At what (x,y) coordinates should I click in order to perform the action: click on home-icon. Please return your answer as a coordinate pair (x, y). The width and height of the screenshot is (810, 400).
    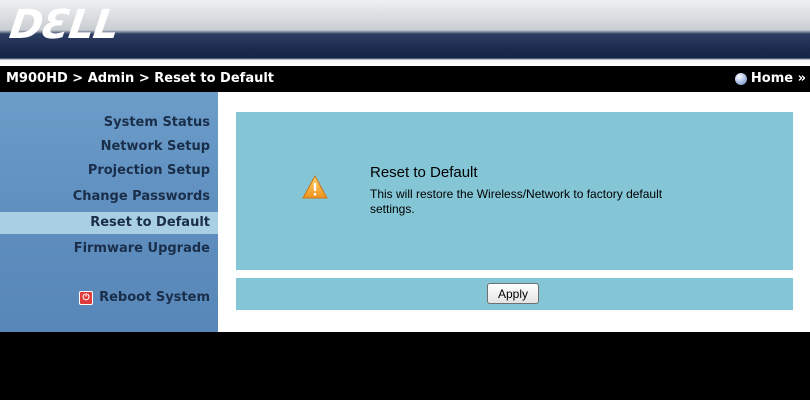
    Looking at the image, I should click on (740, 78).